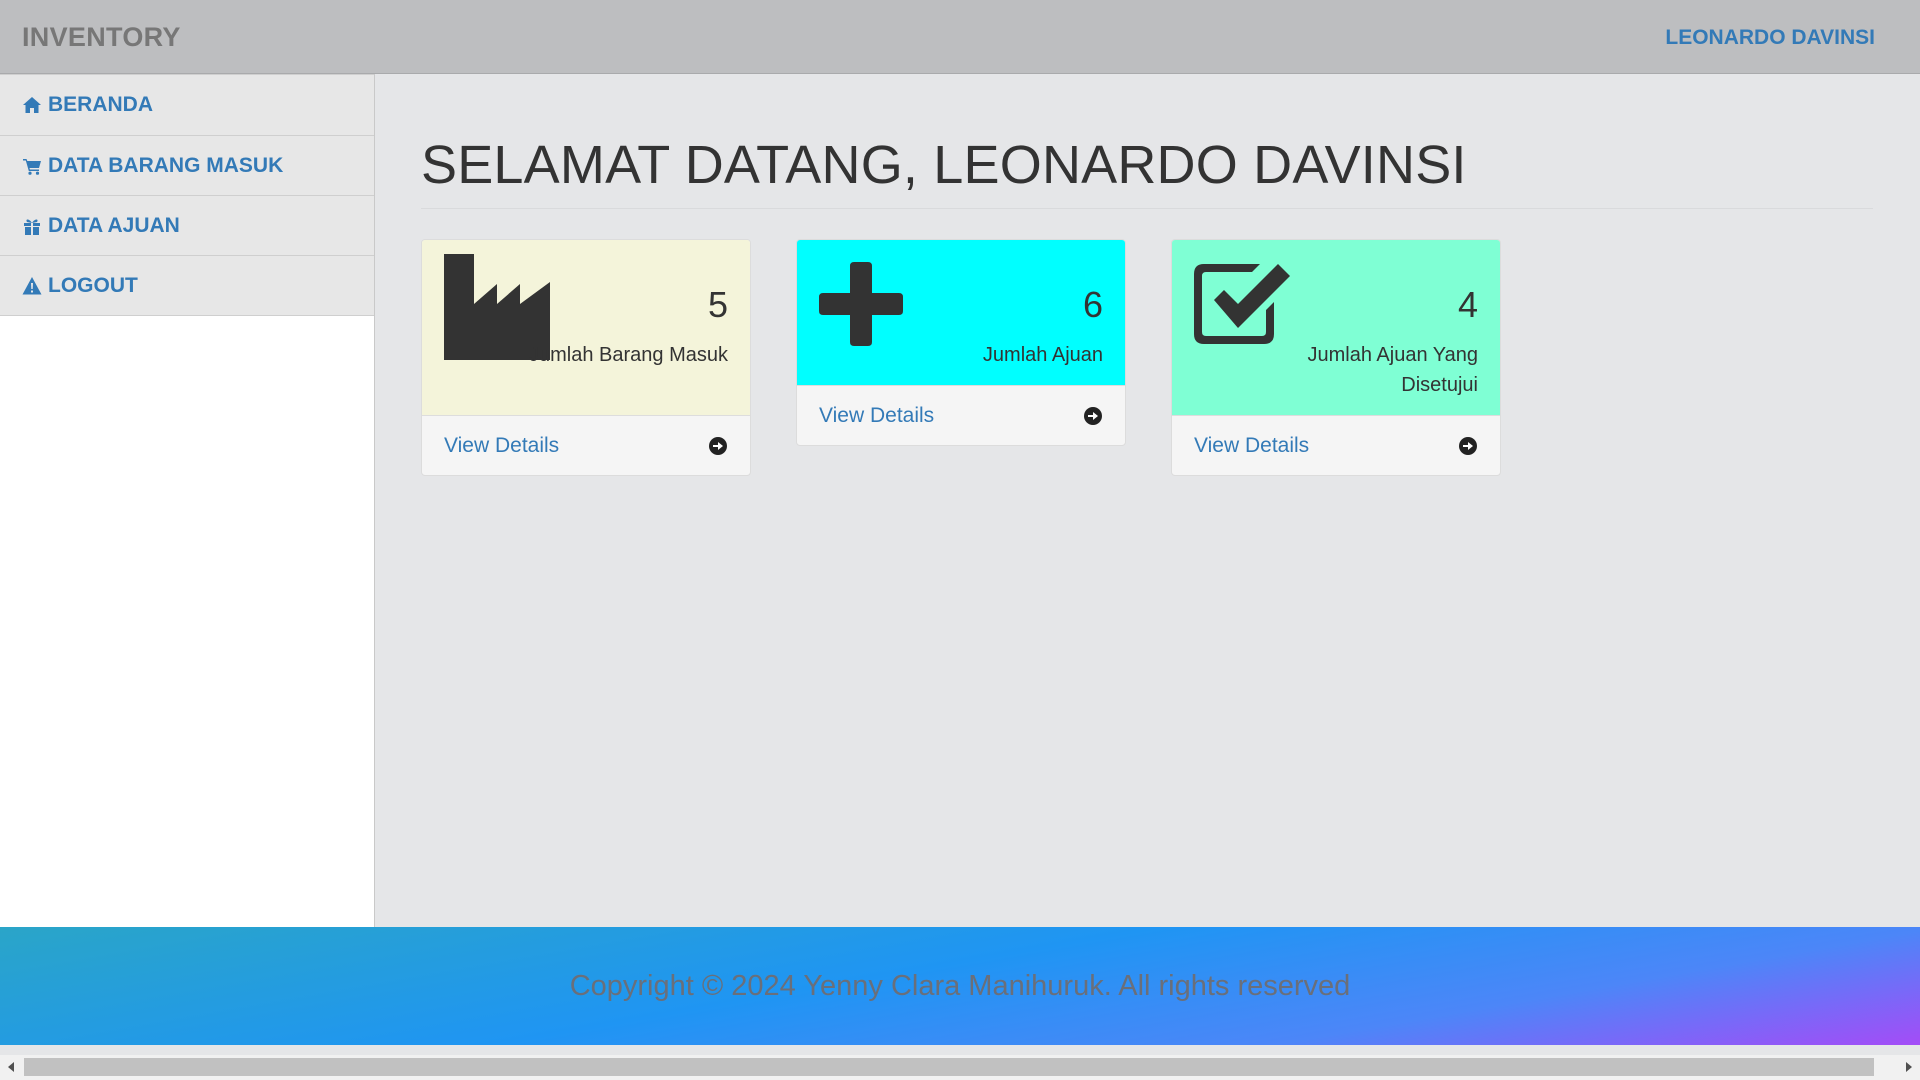 This screenshot has width=1920, height=1080. What do you see at coordinates (187, 105) in the screenshot?
I see `sidebar-item-beranda: BERANDA` at bounding box center [187, 105].